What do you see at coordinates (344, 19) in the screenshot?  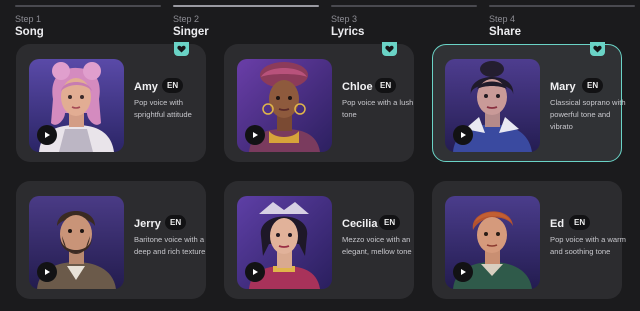 I see `step-number: Step 3` at bounding box center [344, 19].